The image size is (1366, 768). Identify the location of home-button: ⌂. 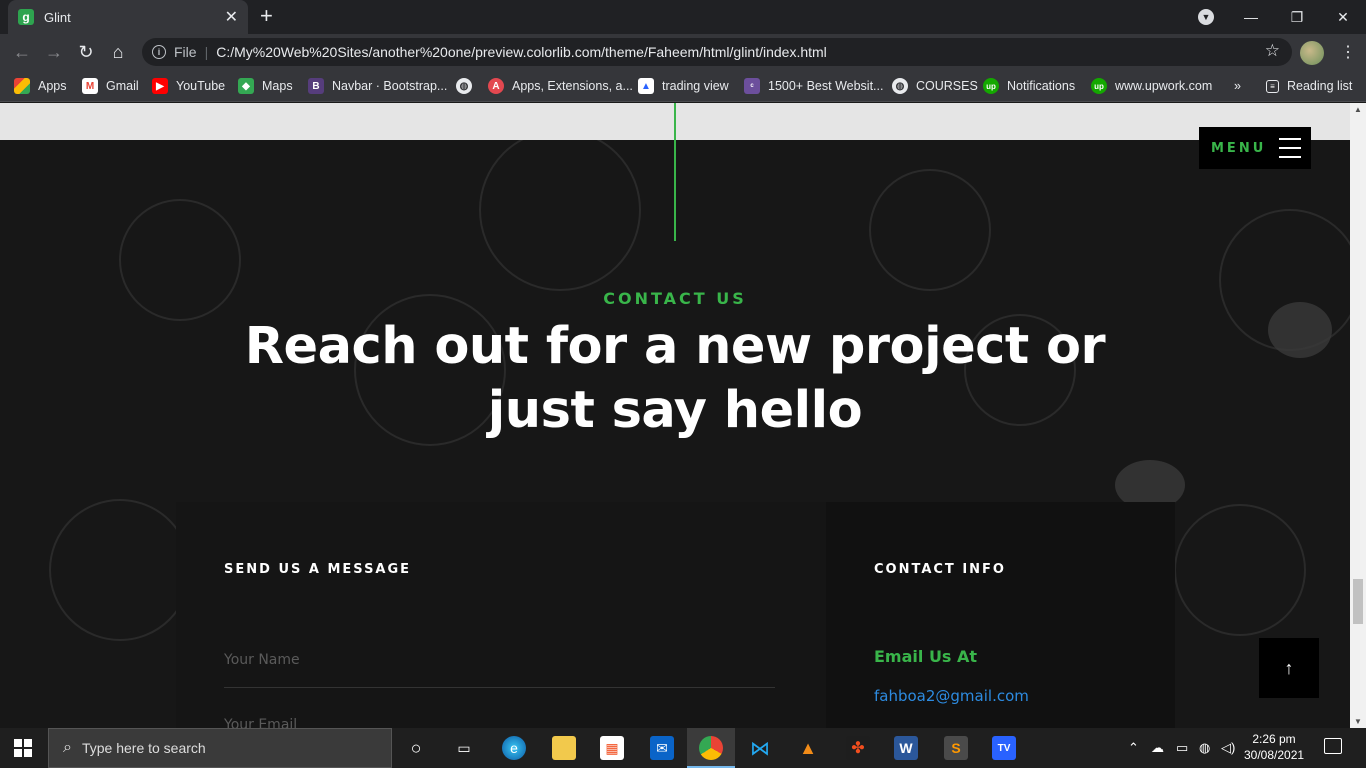
(118, 52).